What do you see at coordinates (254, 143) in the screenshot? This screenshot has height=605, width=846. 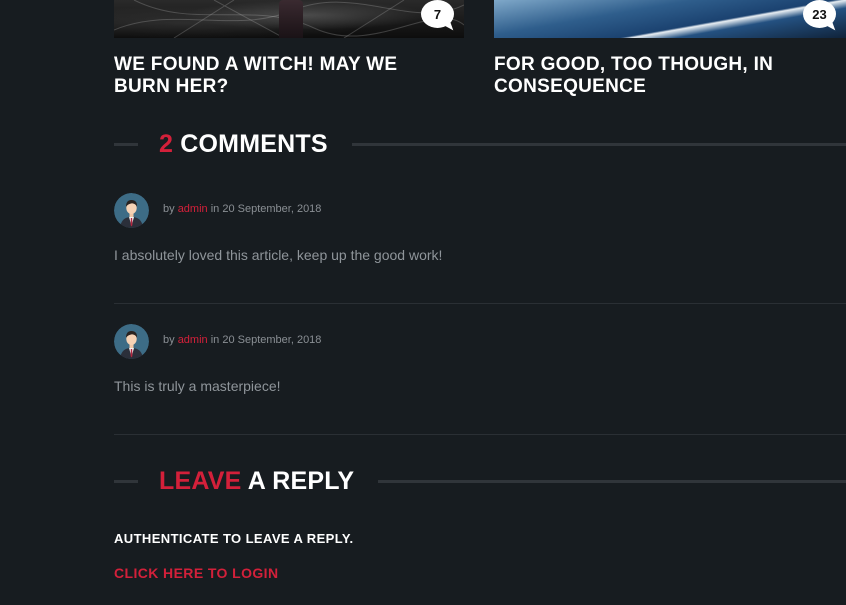 I see `comments-label: COMMENTS` at bounding box center [254, 143].